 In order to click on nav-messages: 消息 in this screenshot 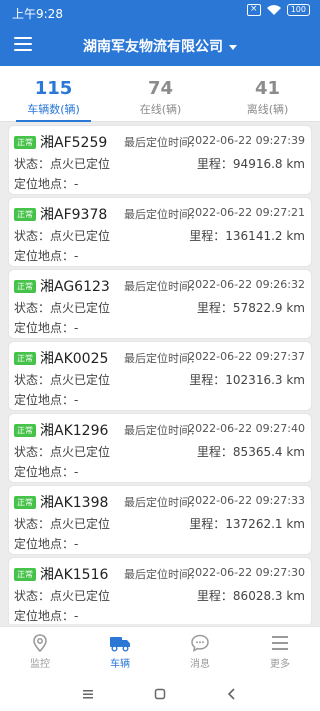, I will do `click(200, 652)`.